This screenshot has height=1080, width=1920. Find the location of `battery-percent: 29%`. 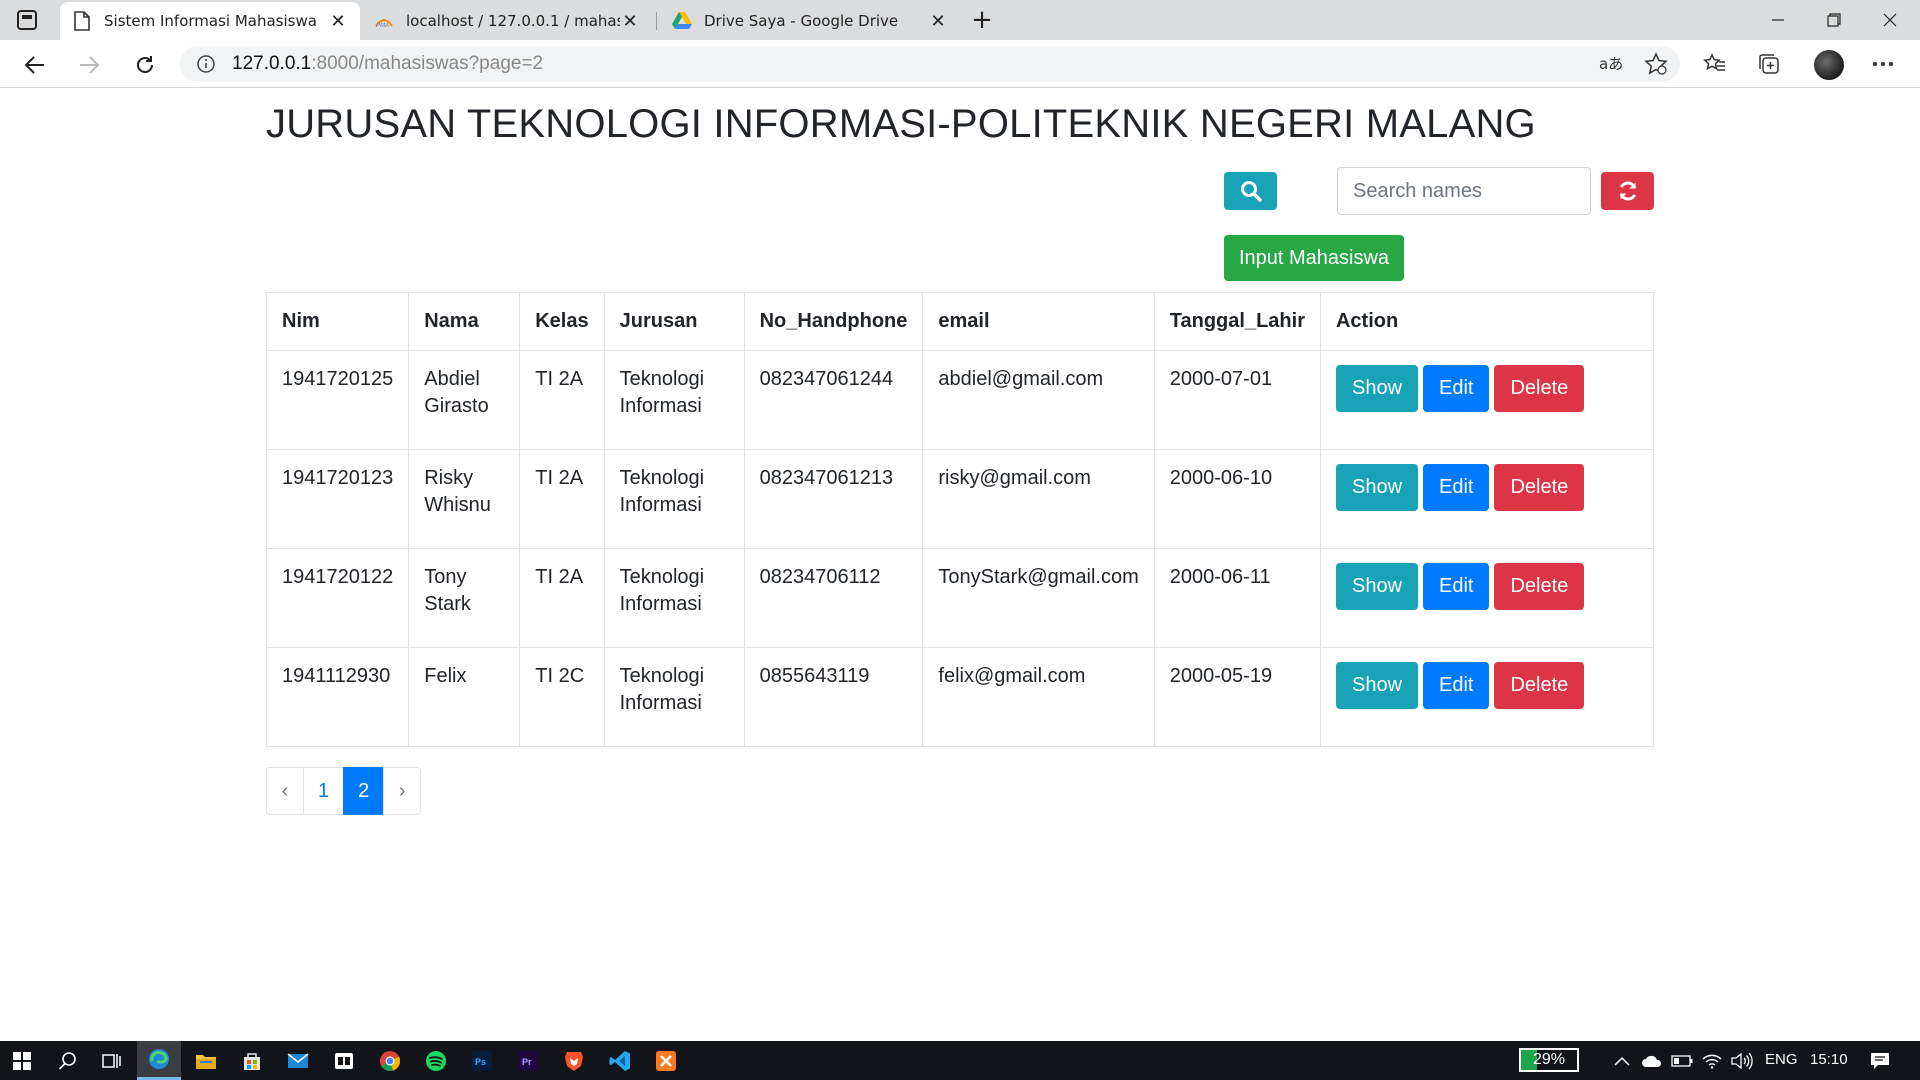

battery-percent: 29% is located at coordinates (1549, 1059).